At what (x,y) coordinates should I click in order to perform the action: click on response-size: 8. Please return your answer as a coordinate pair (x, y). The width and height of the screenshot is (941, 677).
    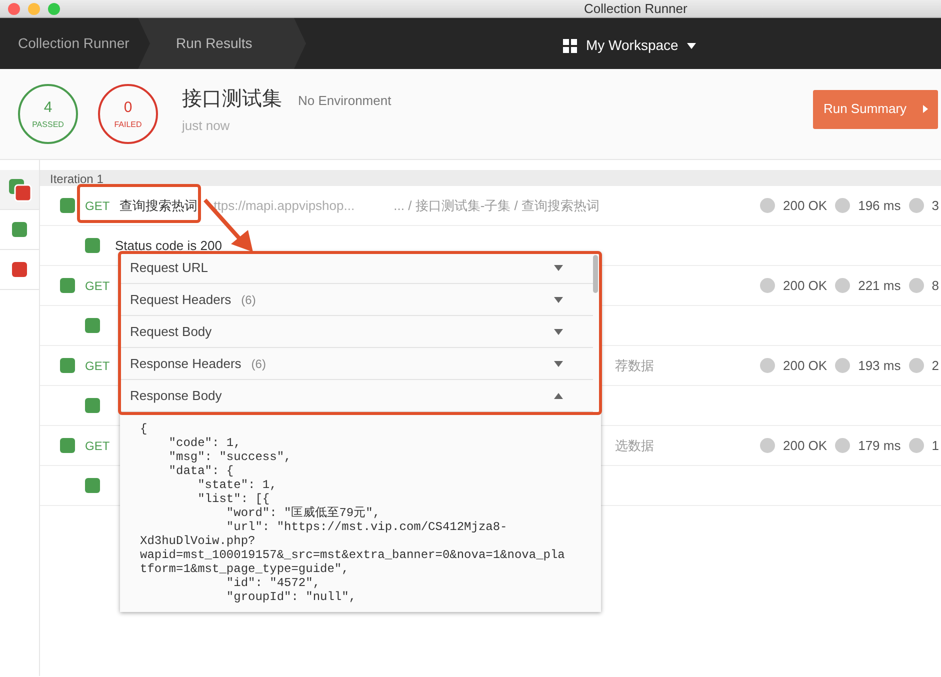
    Looking at the image, I should click on (935, 285).